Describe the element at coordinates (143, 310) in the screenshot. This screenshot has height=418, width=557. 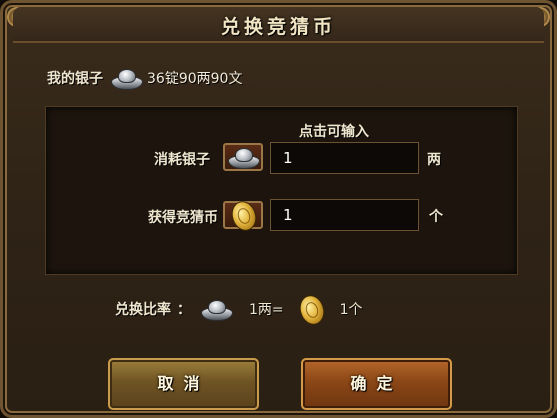
I see `ratio-label: 兑换比率` at that location.